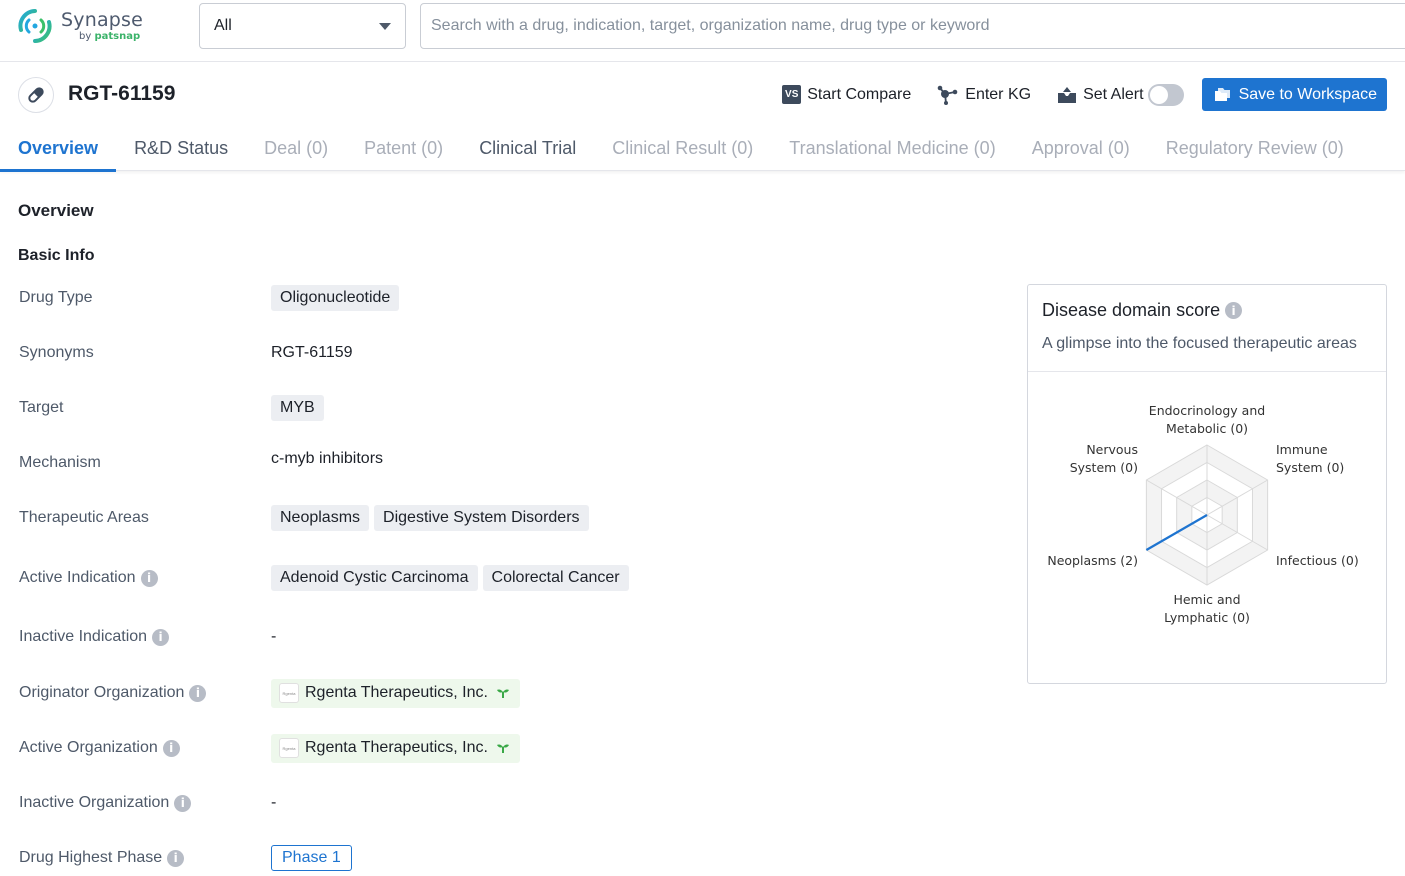 This screenshot has width=1405, height=876. I want to click on set-alert-control: Set Alert, so click(1120, 94).